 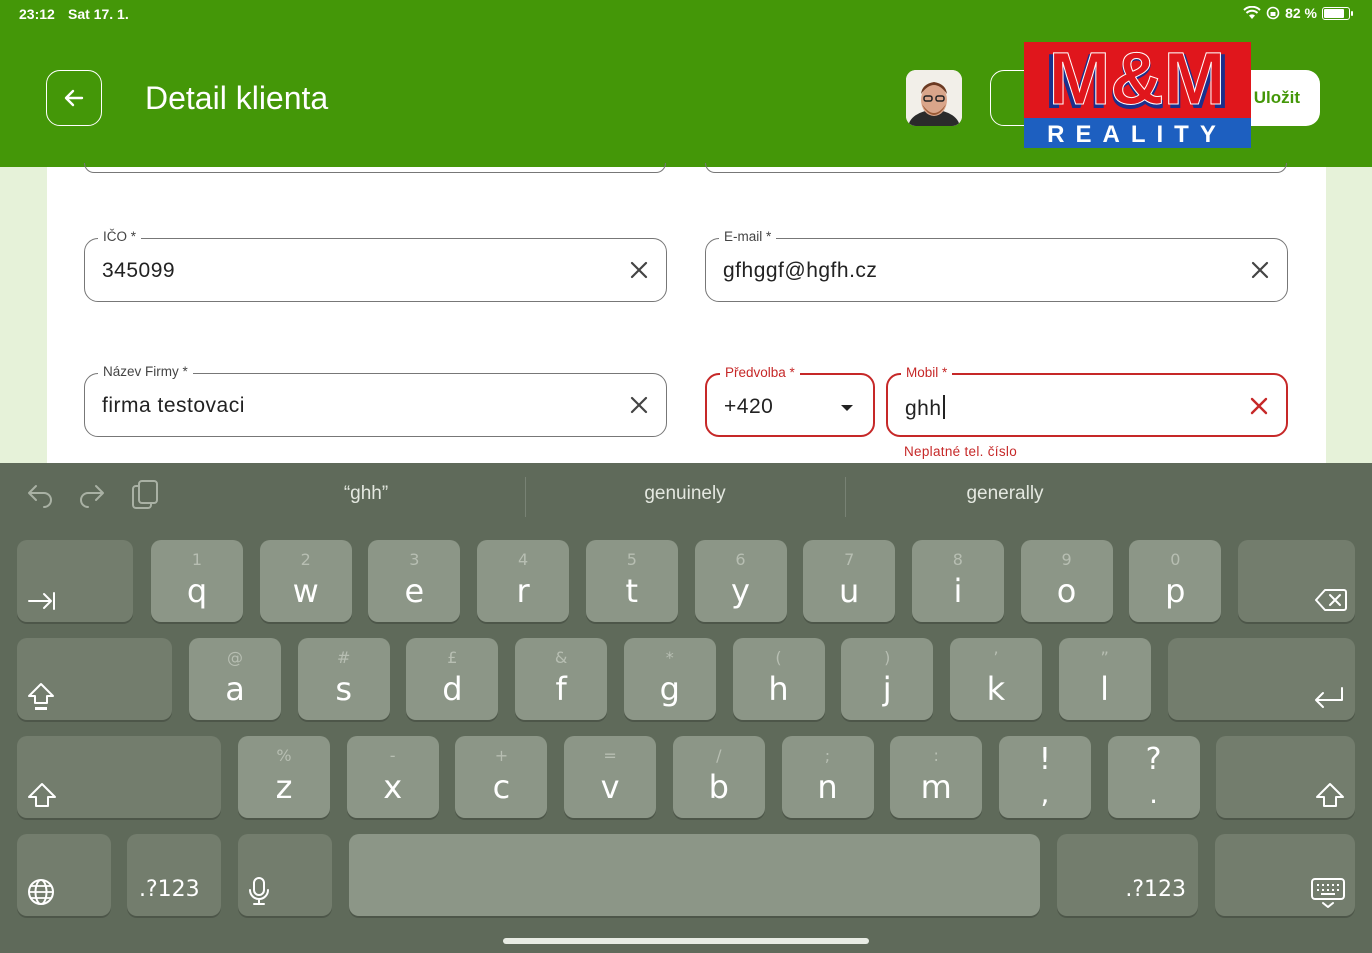 What do you see at coordinates (343, 679) in the screenshot?
I see `key-s: # s` at bounding box center [343, 679].